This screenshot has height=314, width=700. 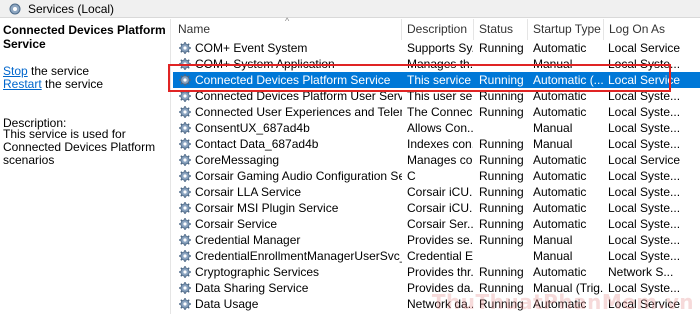 I want to click on restart-service-suffix: the service, so click(x=72, y=84).